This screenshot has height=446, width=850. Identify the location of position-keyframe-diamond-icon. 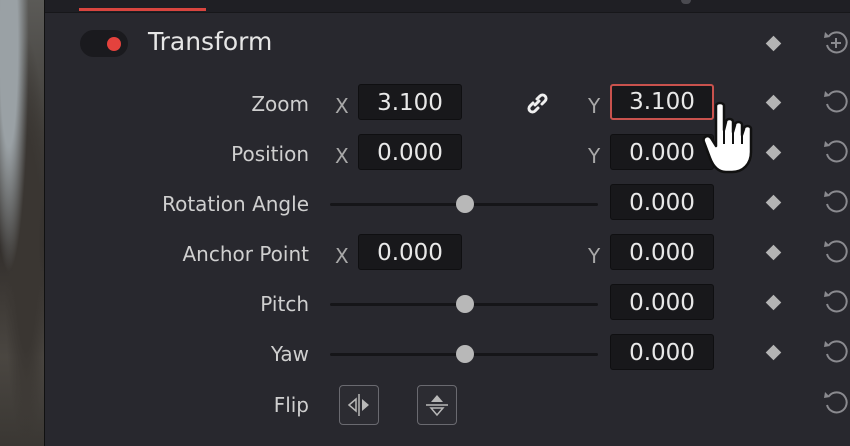
(773, 152).